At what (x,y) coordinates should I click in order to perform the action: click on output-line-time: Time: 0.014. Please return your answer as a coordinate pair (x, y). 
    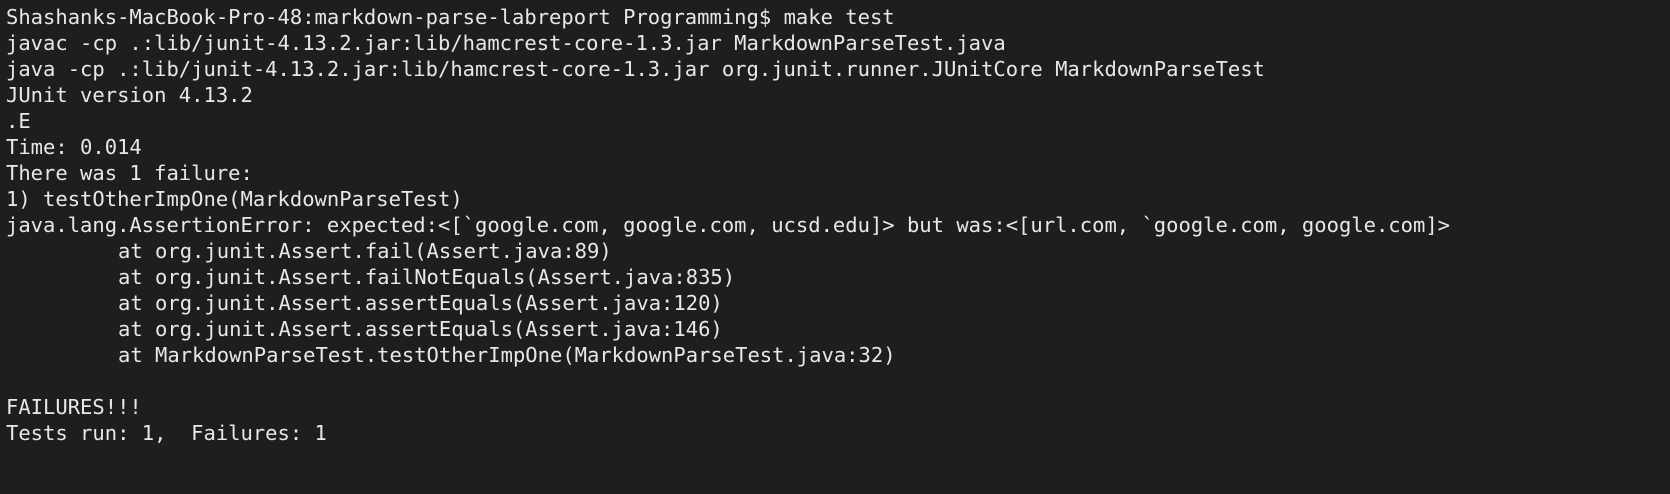
    Looking at the image, I should click on (74, 147).